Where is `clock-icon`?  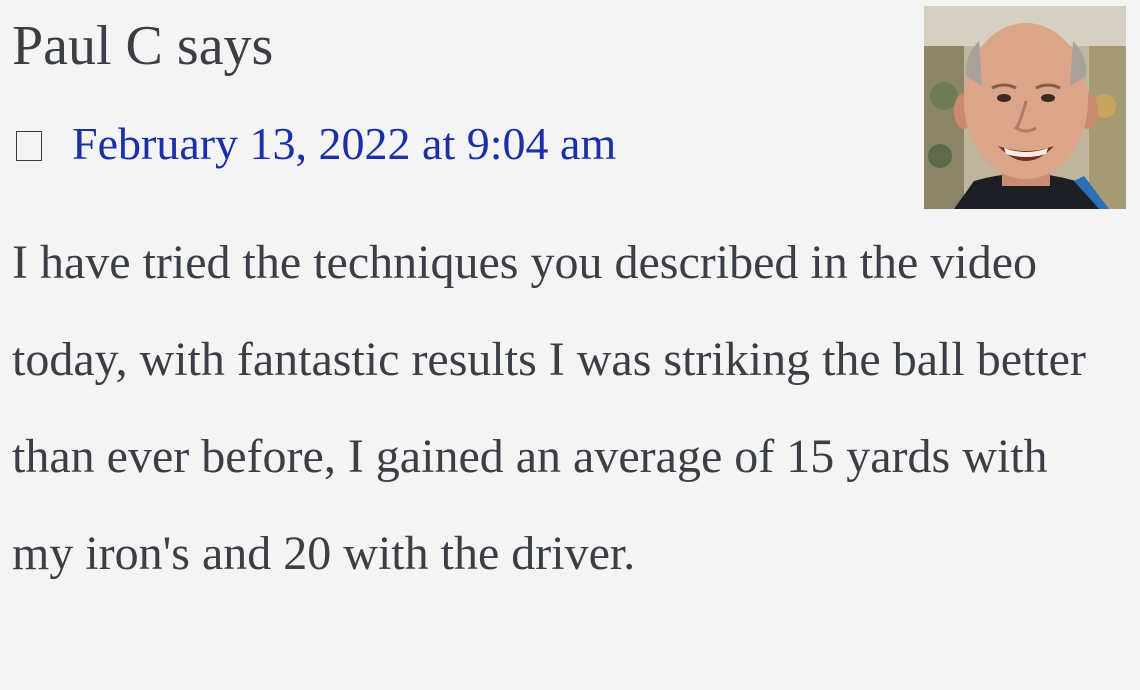
clock-icon is located at coordinates (29, 146).